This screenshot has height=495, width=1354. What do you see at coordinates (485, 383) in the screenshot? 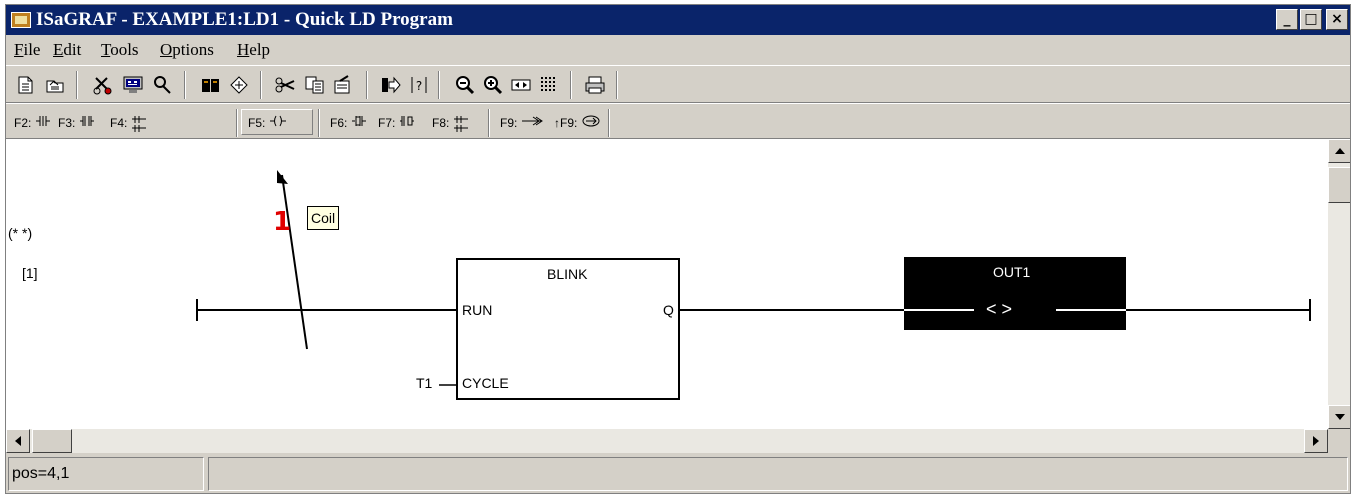
I see `block-input-cycle: CYCLE` at bounding box center [485, 383].